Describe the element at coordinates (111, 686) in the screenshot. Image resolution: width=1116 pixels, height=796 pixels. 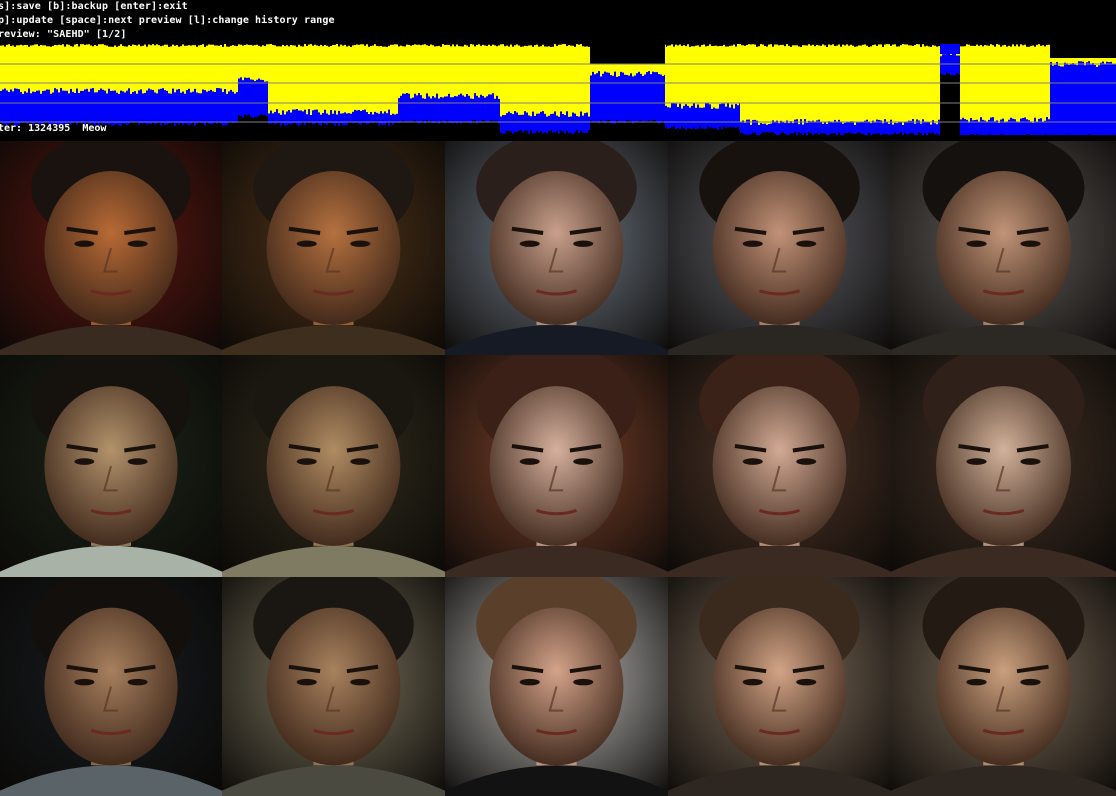
I see `preview-tile-src` at that location.